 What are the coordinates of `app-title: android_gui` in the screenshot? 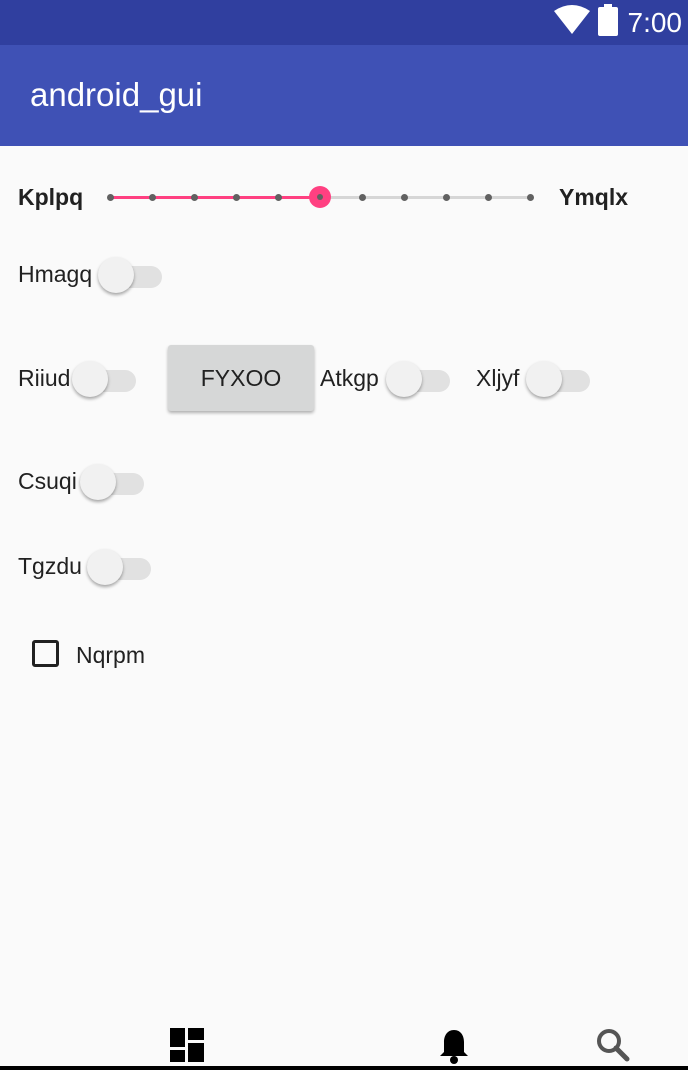 It's located at (116, 94).